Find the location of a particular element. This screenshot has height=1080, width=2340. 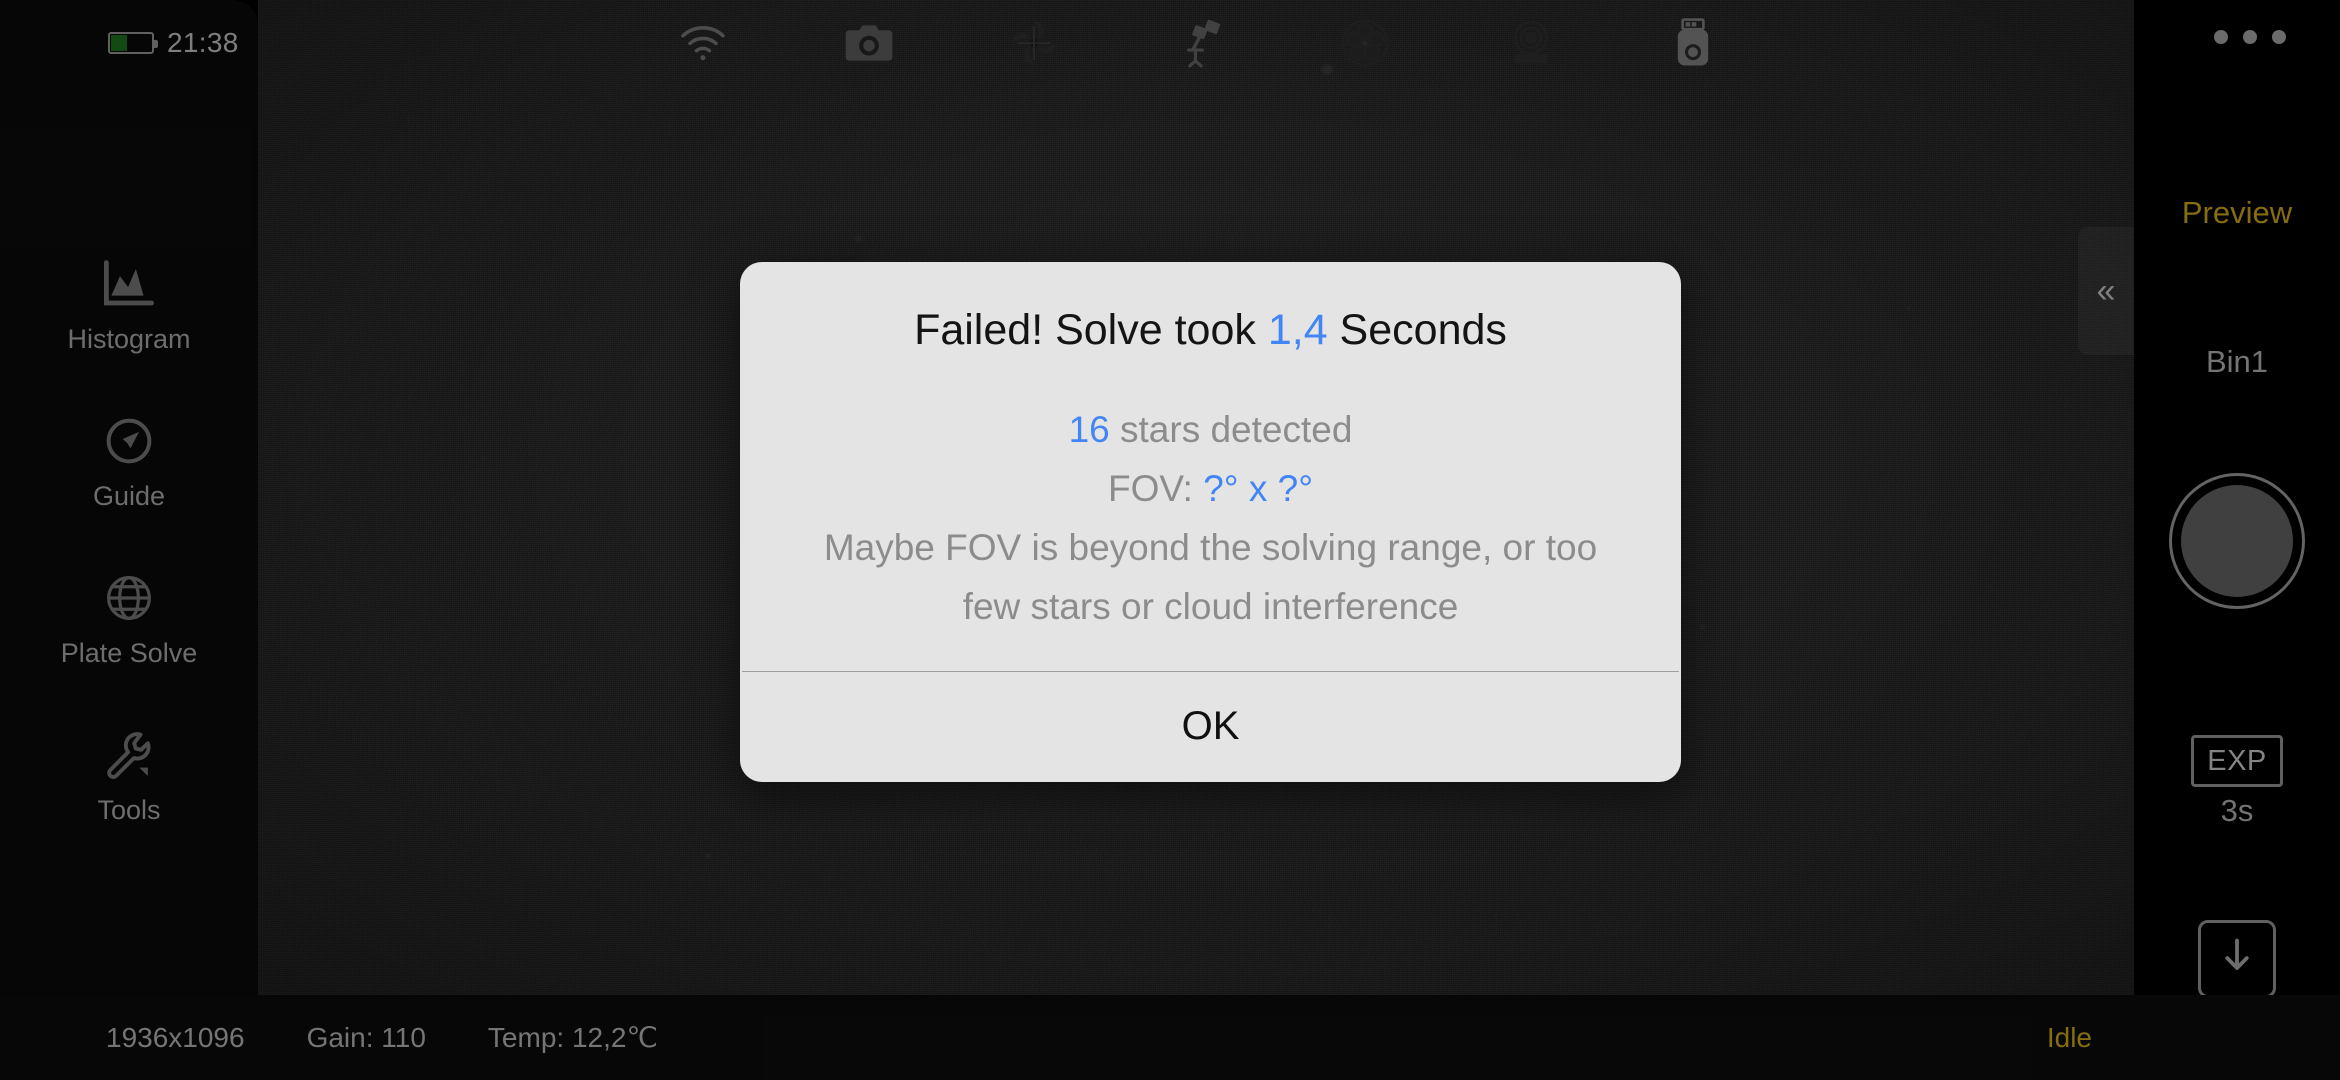

solve-duration-value: 1,4 is located at coordinates (1297, 330).